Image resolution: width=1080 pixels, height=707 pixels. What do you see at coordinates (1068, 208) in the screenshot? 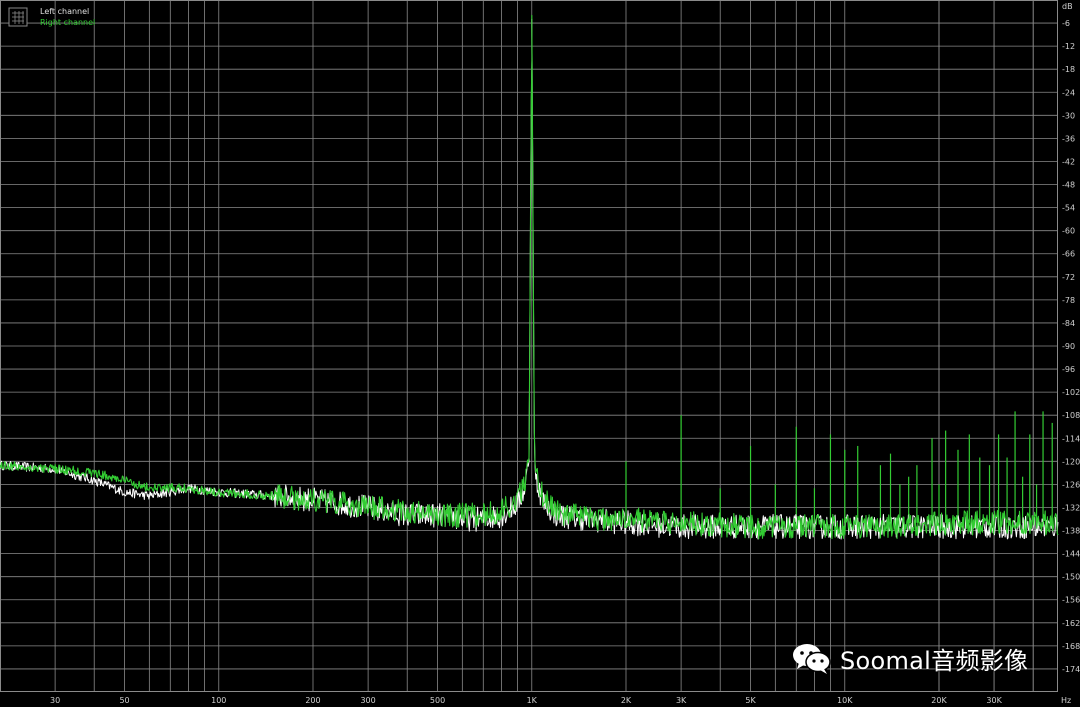
I see `y-tick-label: -54` at bounding box center [1068, 208].